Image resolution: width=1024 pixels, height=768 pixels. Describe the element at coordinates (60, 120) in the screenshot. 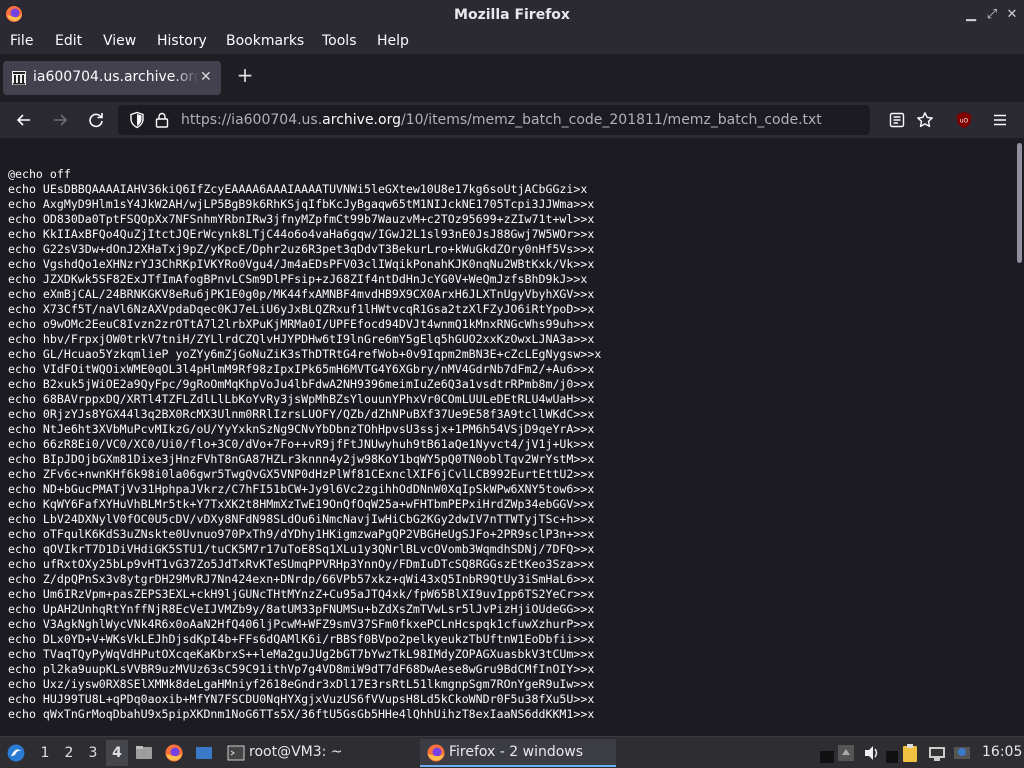

I see `forward-arrow-icon` at that location.